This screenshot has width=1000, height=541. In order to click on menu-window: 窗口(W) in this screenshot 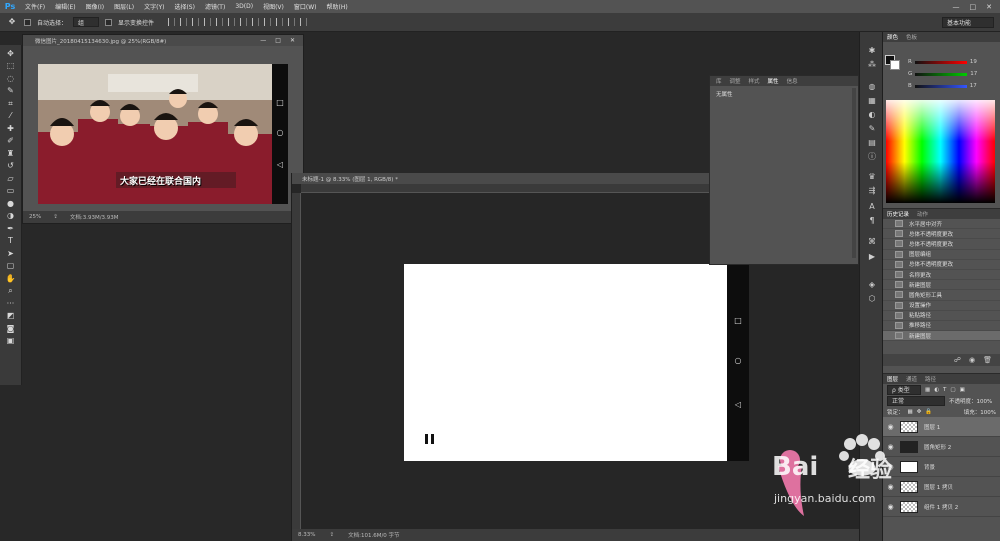, I will do `click(305, 6)`.